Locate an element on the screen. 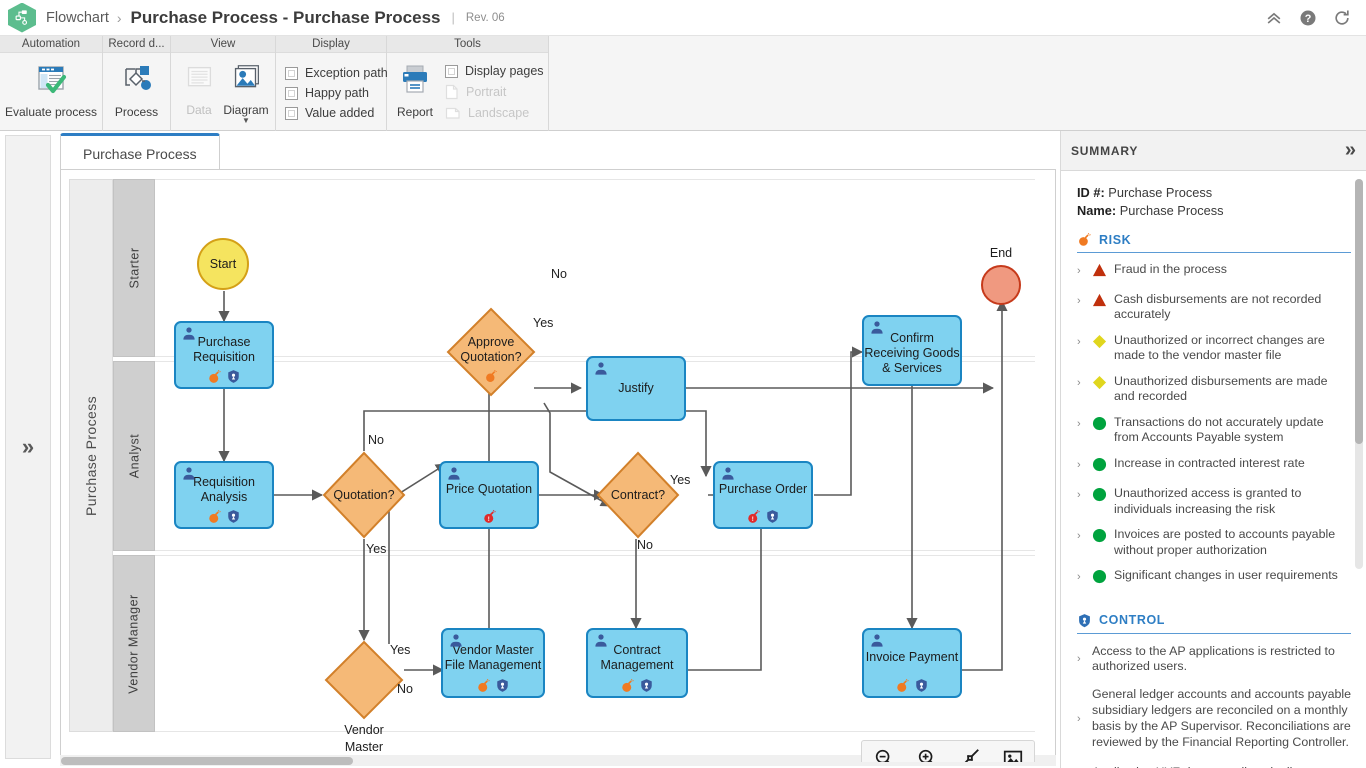 The width and height of the screenshot is (1366, 768). zoom-in-button is located at coordinates (927, 753).